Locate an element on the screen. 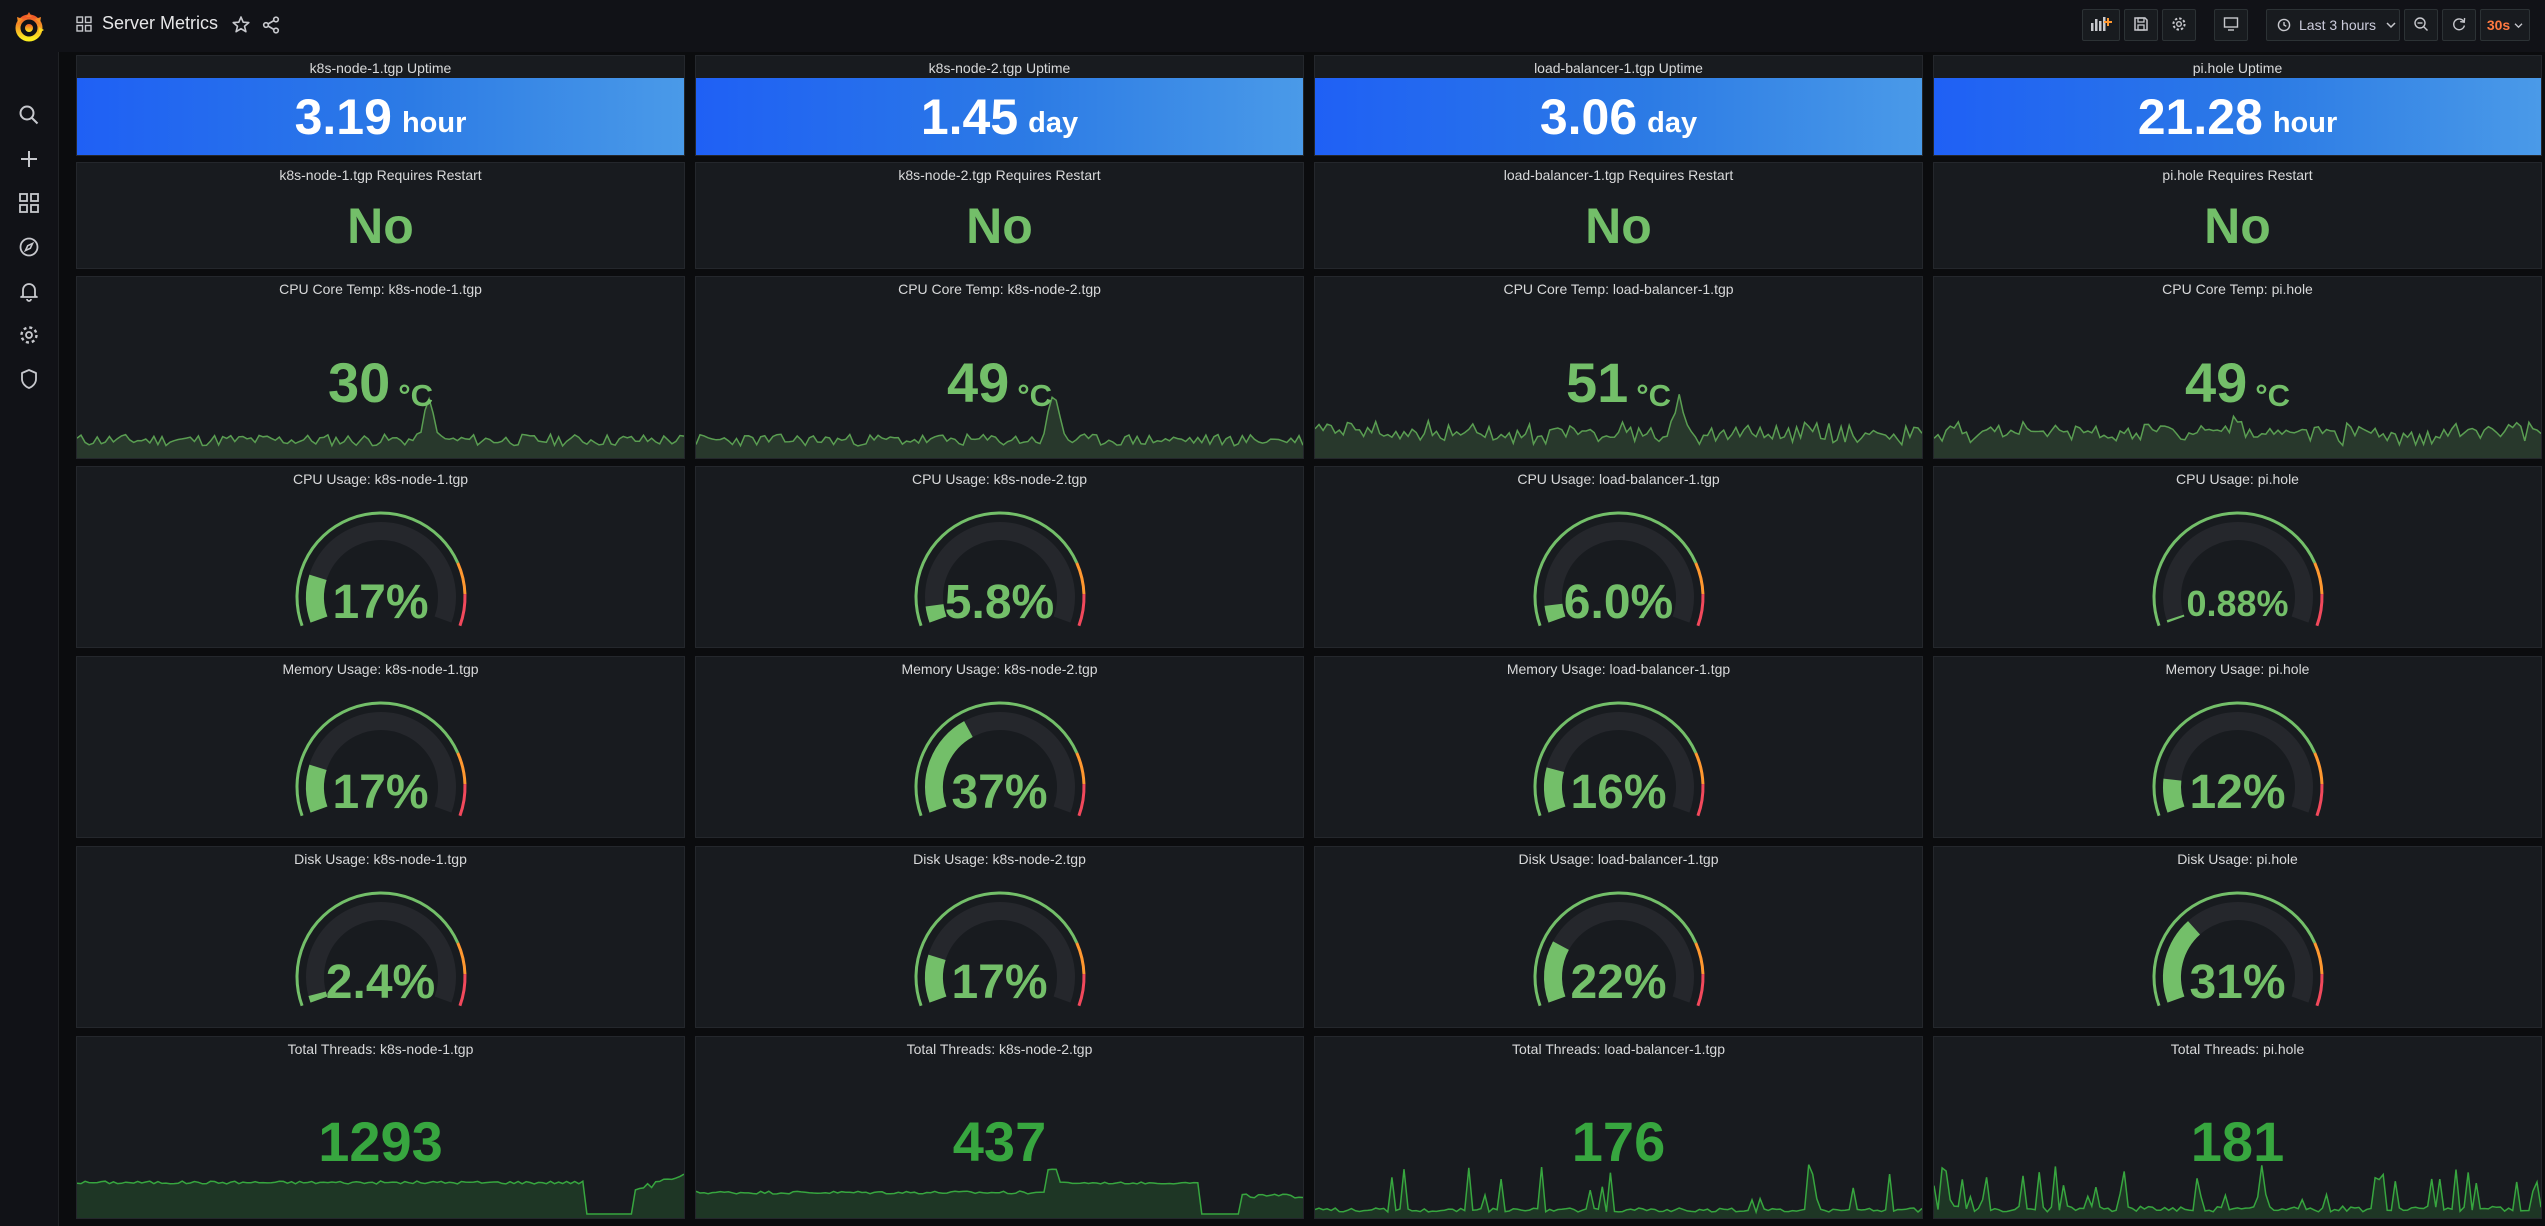 Image resolution: width=2545 pixels, height=1226 pixels. temp-value: 51 is located at coordinates (1597, 382).